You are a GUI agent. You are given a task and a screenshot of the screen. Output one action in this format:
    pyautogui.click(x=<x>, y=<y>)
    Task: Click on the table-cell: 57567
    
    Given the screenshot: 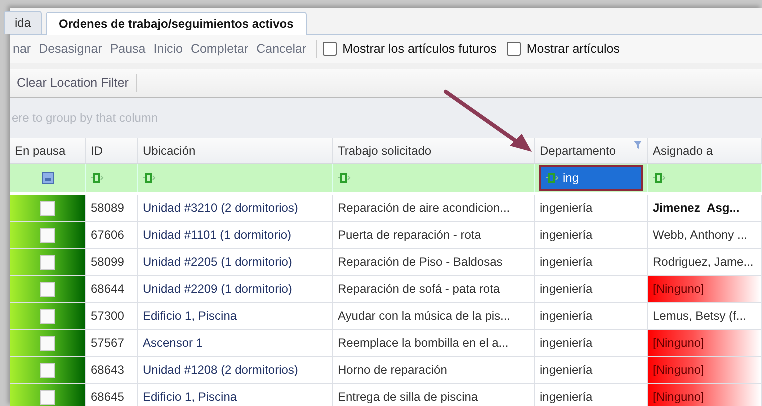 What is the action you would take?
    pyautogui.click(x=112, y=343)
    